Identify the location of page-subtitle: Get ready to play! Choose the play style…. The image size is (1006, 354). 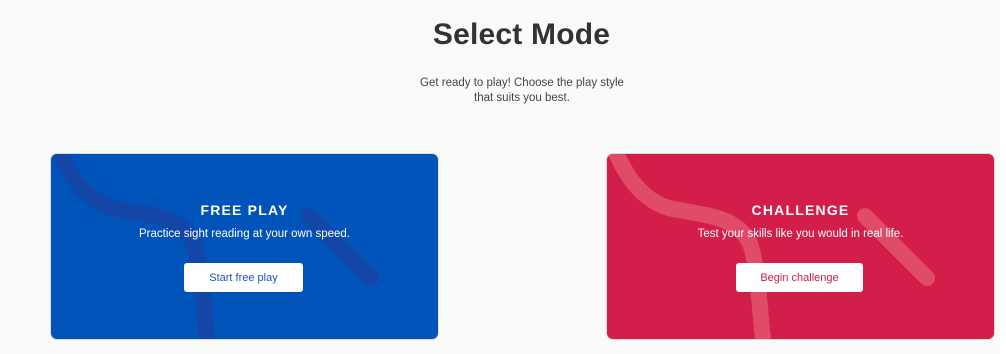
(522, 90).